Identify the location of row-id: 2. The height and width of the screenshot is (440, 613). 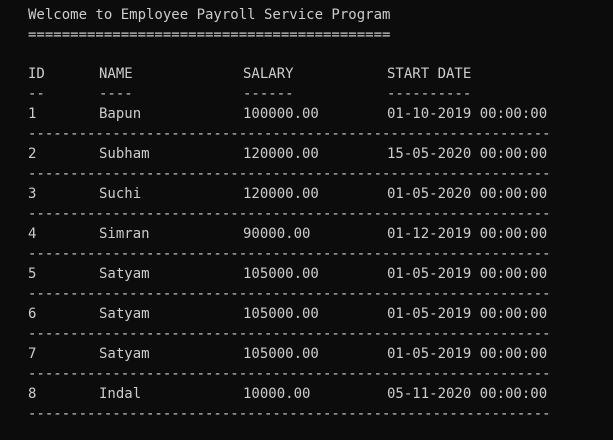
(32, 154).